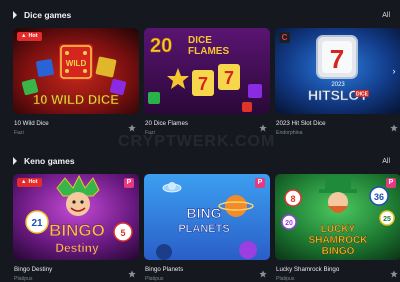 The image size is (400, 282). What do you see at coordinates (337, 59) in the screenshot?
I see `art-seven-text: 7` at bounding box center [337, 59].